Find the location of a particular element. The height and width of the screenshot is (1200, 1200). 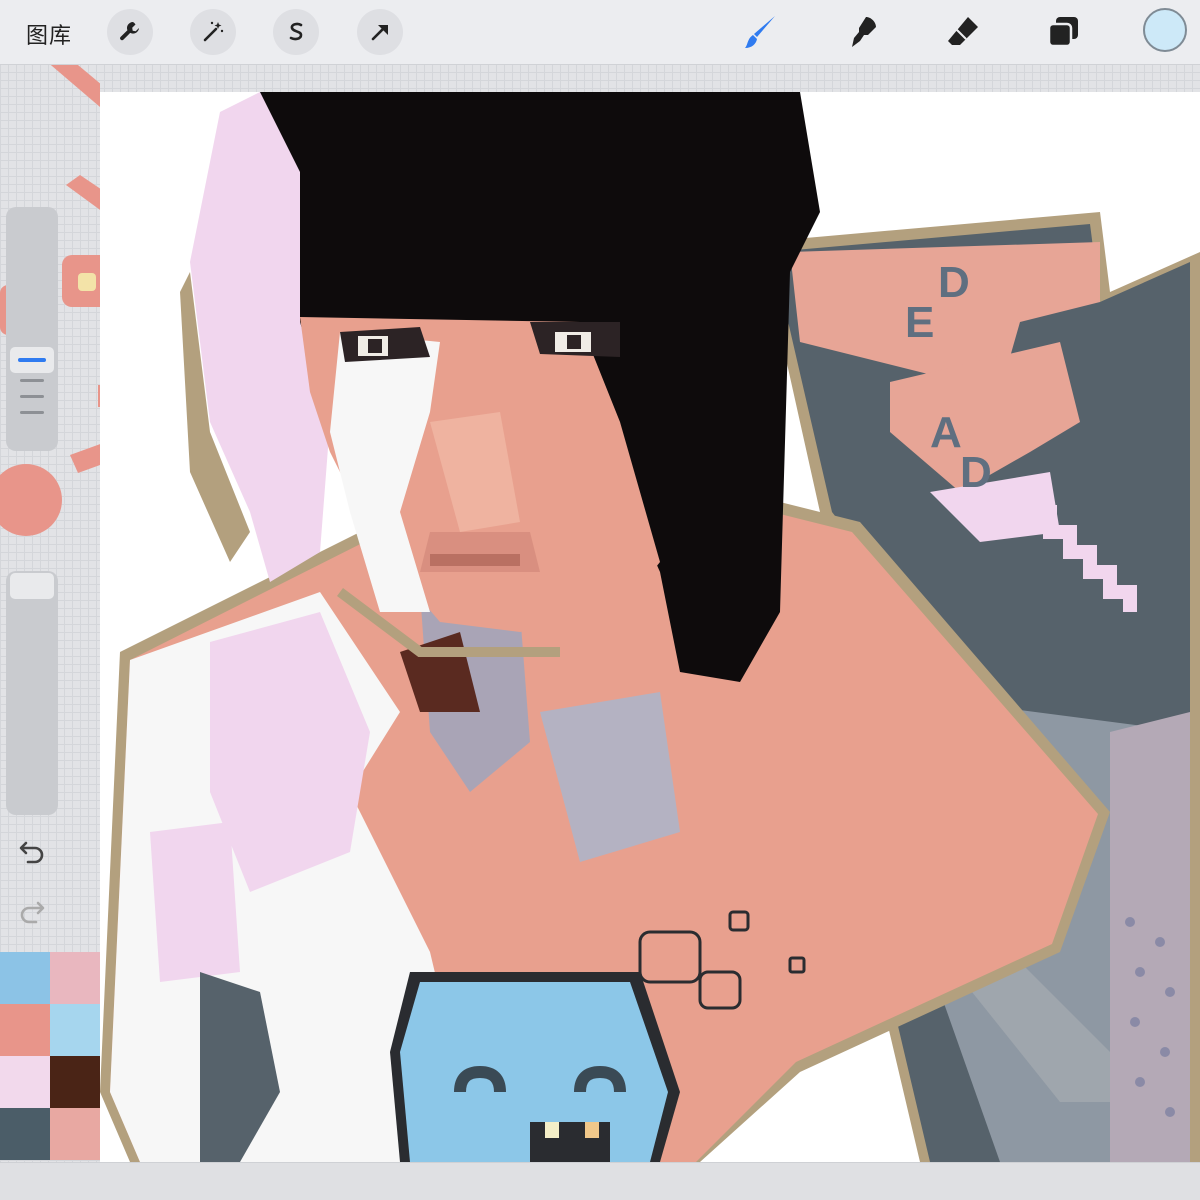

s-selection-icon is located at coordinates (296, 32).